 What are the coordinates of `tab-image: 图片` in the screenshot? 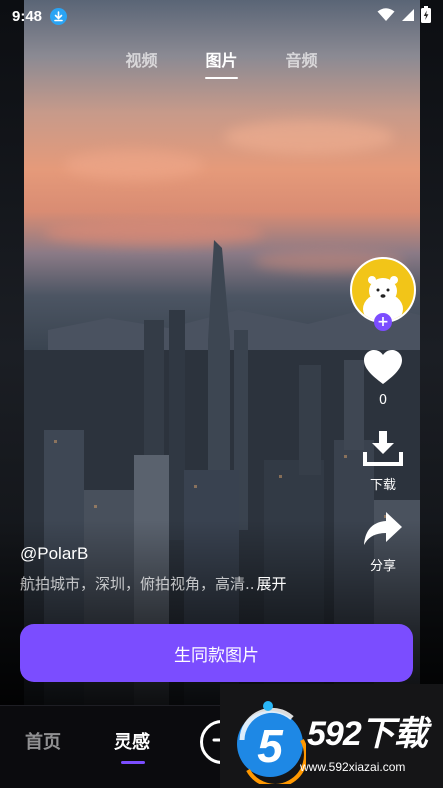 It's located at (221, 63).